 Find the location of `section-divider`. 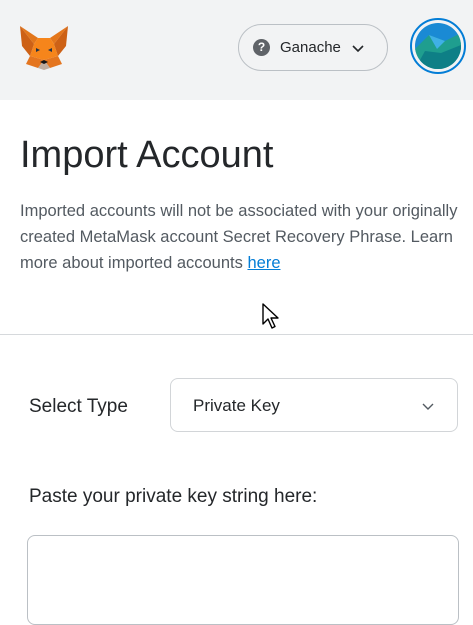

section-divider is located at coordinates (236, 334).